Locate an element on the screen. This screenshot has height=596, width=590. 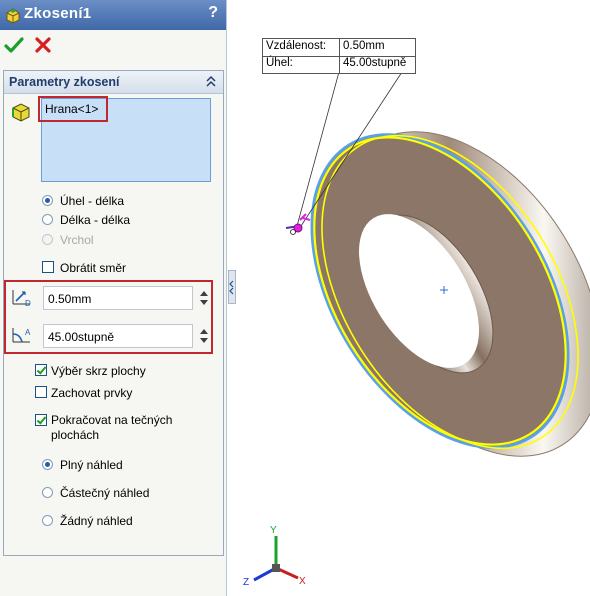
flip-direction-label: Obrátit směr is located at coordinates (93, 268).